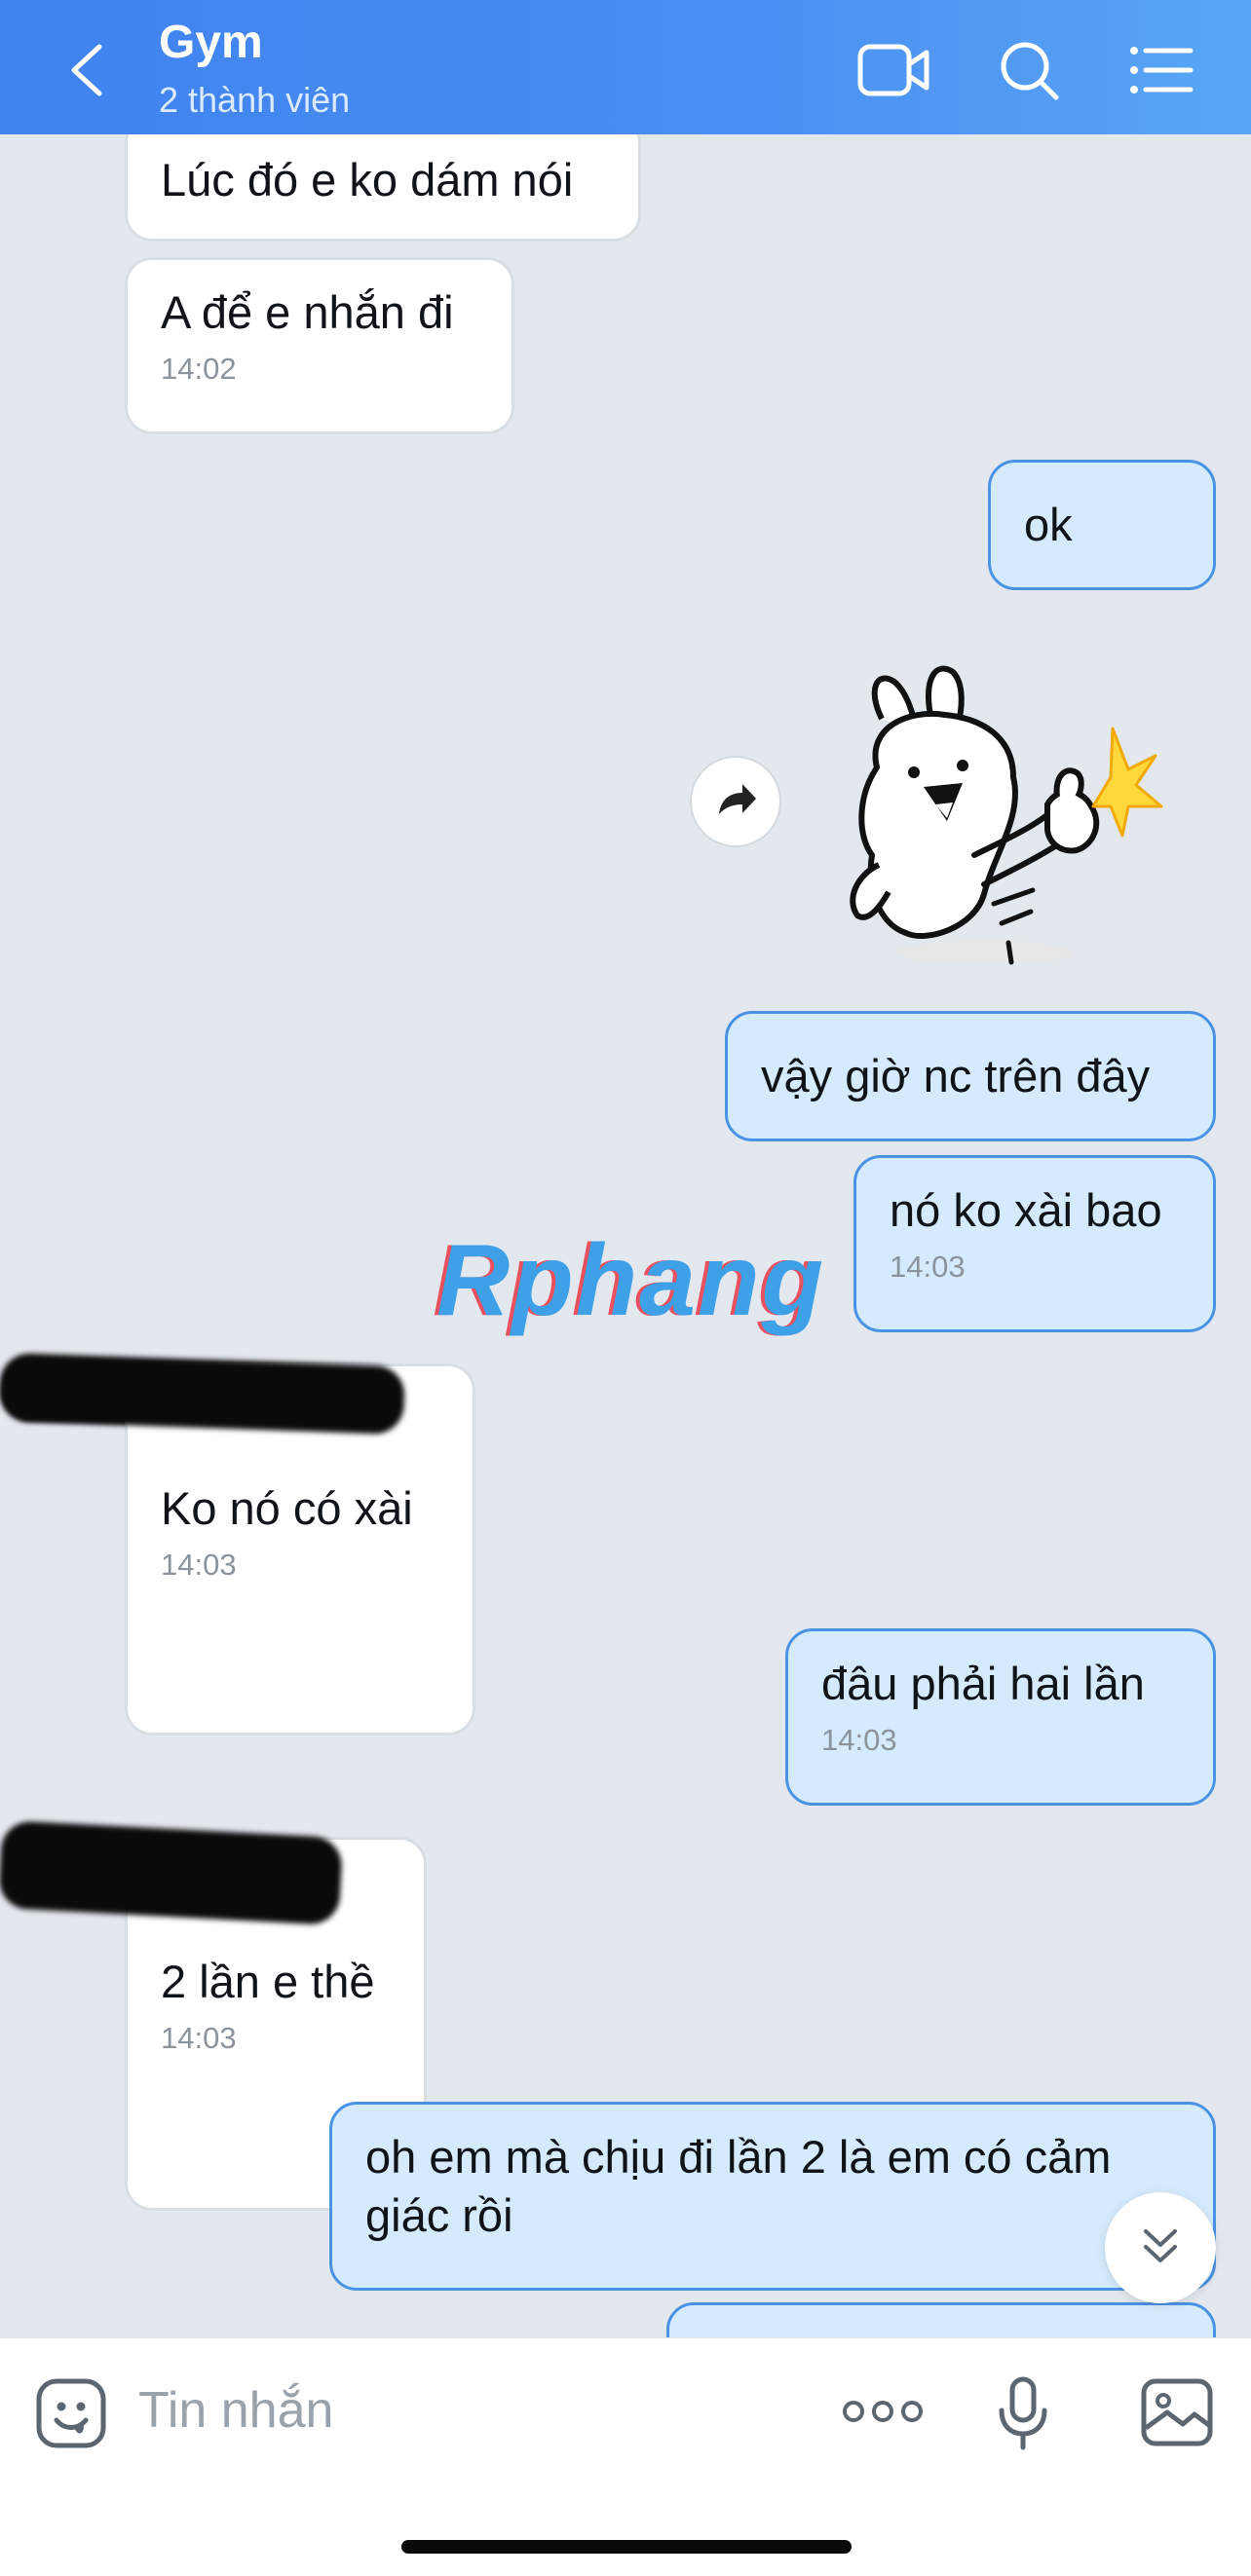 The width and height of the screenshot is (1251, 2576). What do you see at coordinates (236, 2410) in the screenshot?
I see `message-input: Tin nhắn` at bounding box center [236, 2410].